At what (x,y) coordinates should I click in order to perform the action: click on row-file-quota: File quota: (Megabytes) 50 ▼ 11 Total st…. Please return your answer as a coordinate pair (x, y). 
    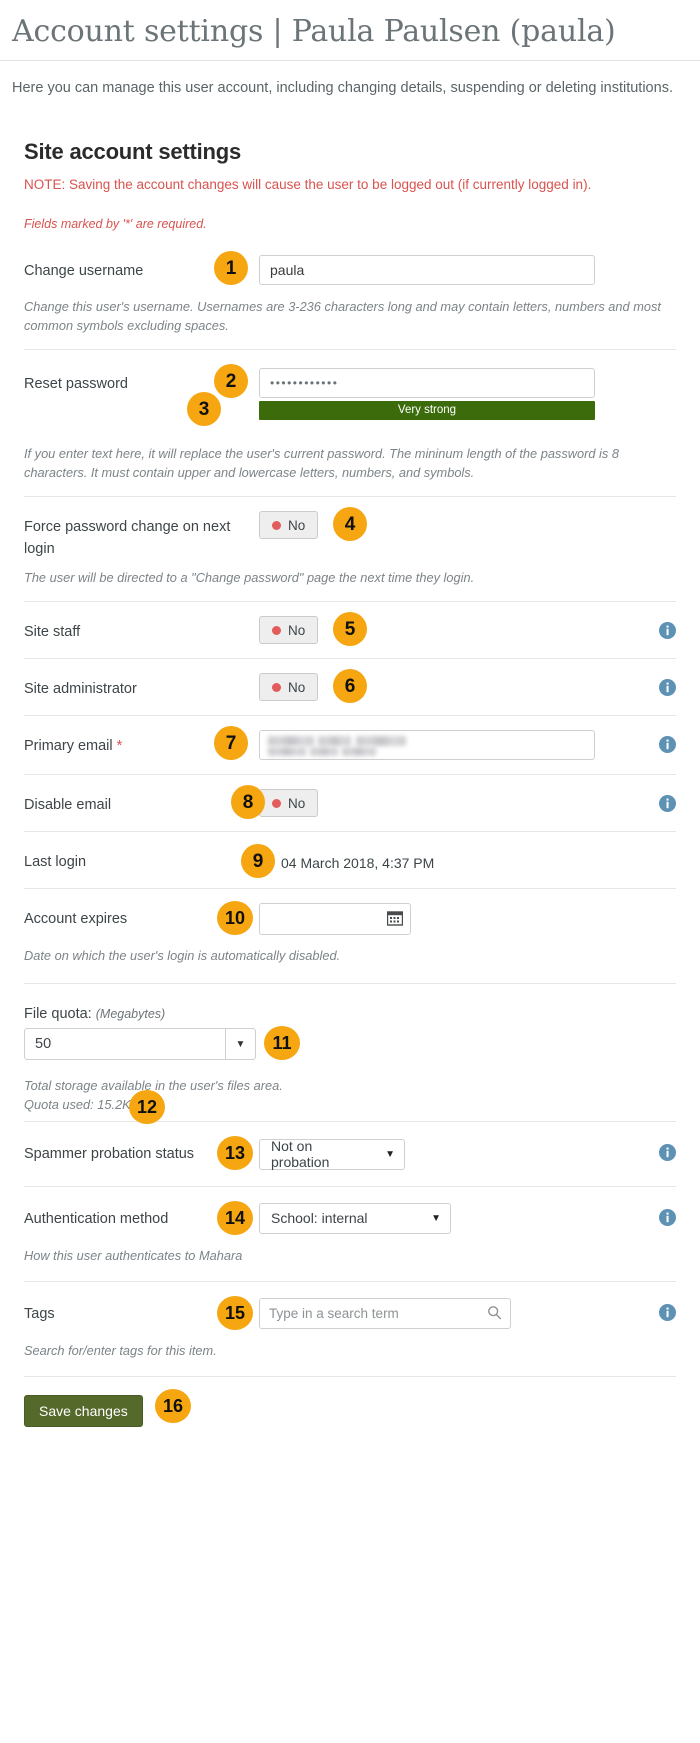
    Looking at the image, I should click on (350, 1053).